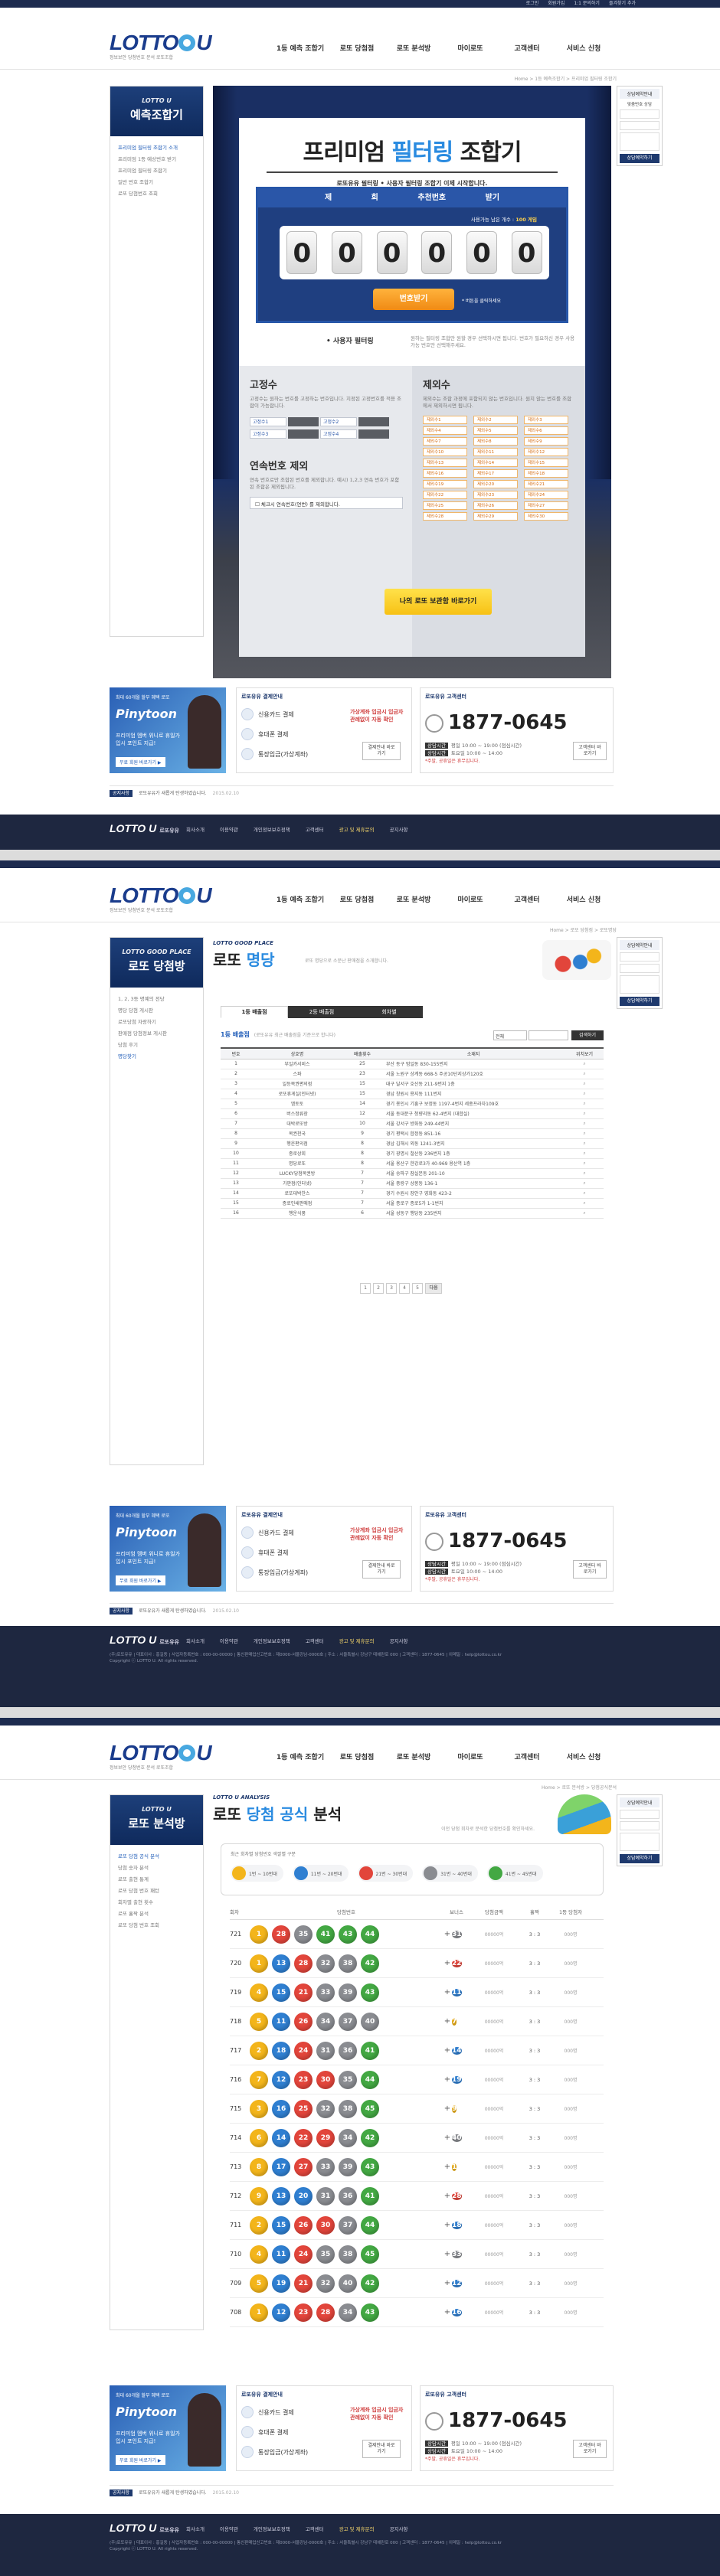 The width and height of the screenshot is (720, 2576). I want to click on table-row: 7 대박로또방 10 서울 강서구 방화동 249-44번지 ⌕, so click(412, 1123).